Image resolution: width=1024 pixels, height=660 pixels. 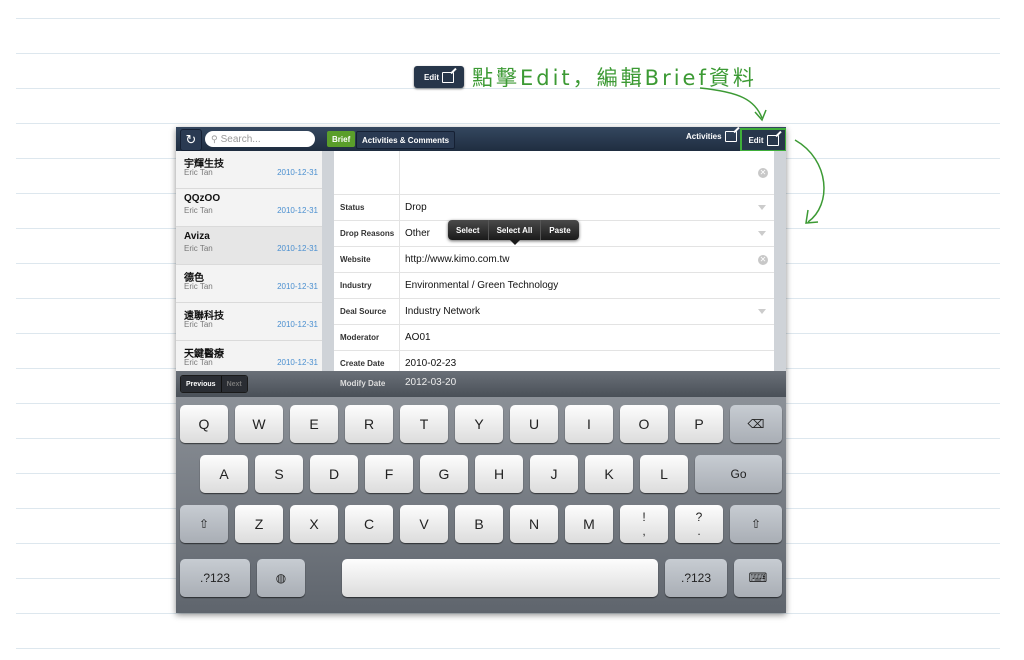 I want to click on key-l: L, so click(x=664, y=474).